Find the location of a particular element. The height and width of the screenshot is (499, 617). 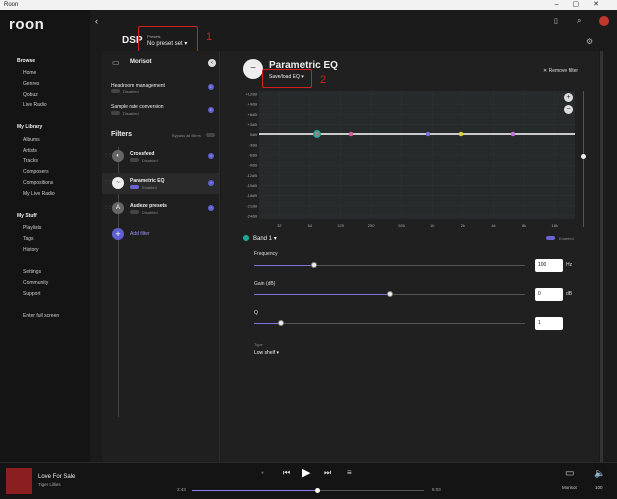

x-tick-label: 8k is located at coordinates (524, 225).